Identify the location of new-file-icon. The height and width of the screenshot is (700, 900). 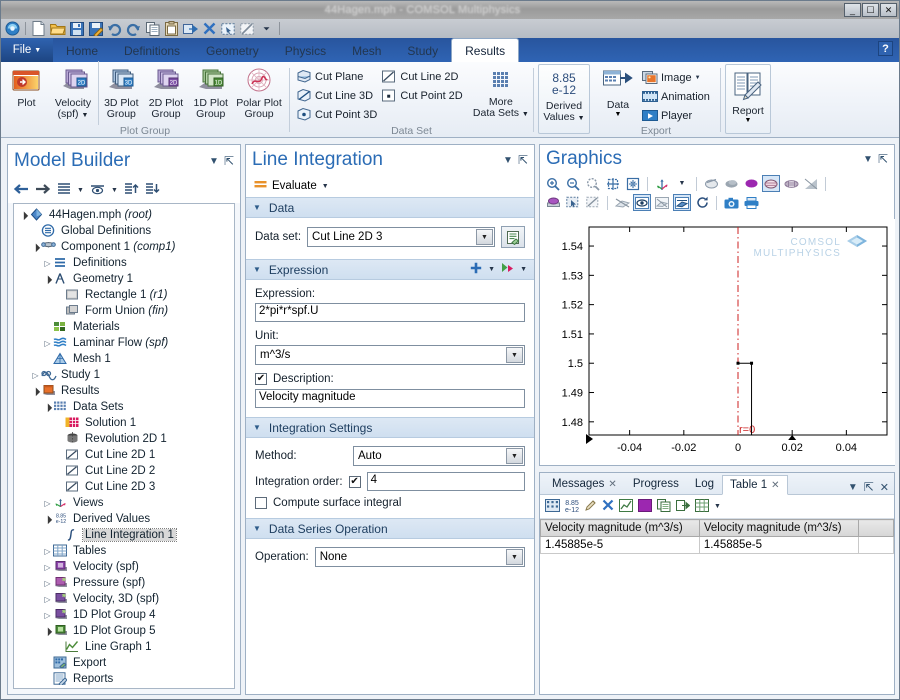
(38, 29).